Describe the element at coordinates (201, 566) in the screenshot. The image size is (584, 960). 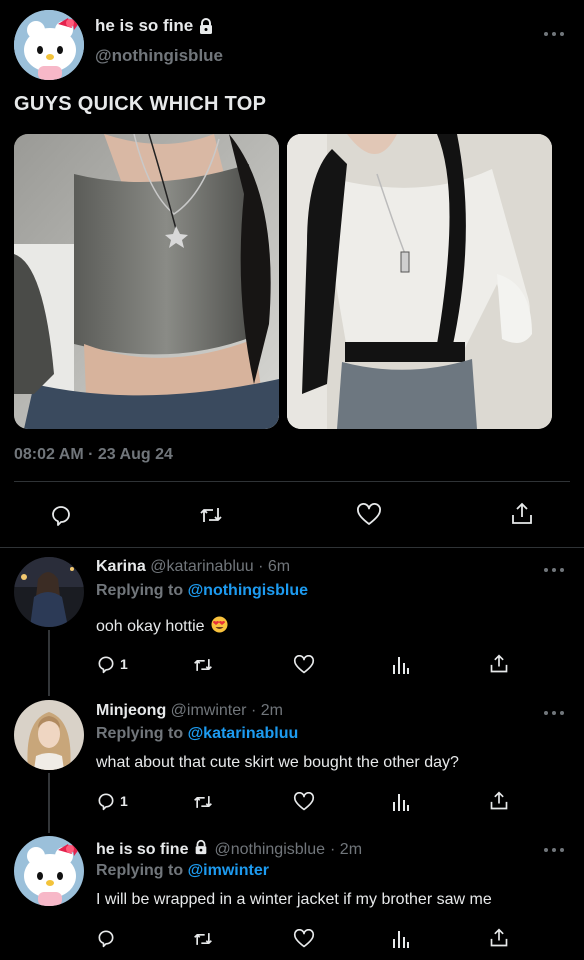
I see `handle: @katarinabluu` at that location.